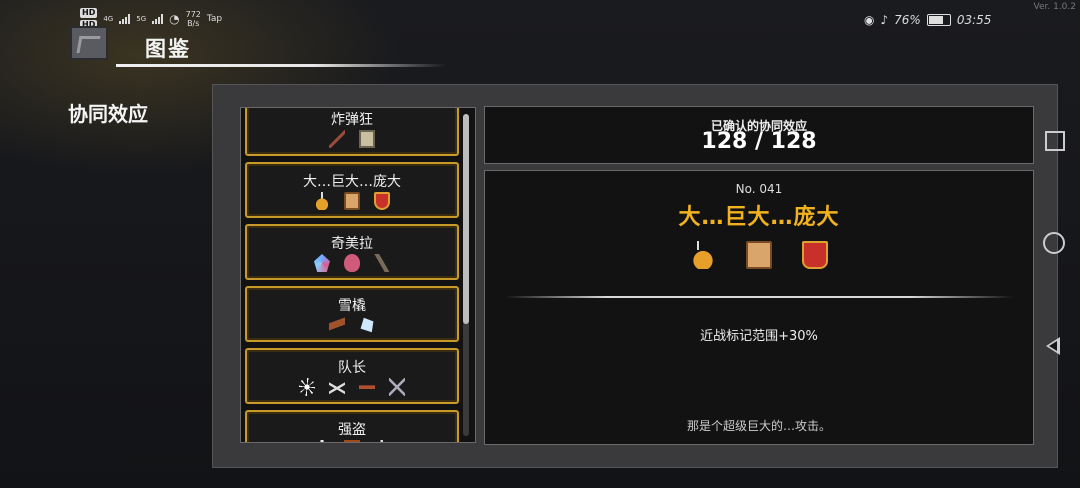 The height and width of the screenshot is (488, 1080). Describe the element at coordinates (1054, 243) in the screenshot. I see `home-button` at that location.